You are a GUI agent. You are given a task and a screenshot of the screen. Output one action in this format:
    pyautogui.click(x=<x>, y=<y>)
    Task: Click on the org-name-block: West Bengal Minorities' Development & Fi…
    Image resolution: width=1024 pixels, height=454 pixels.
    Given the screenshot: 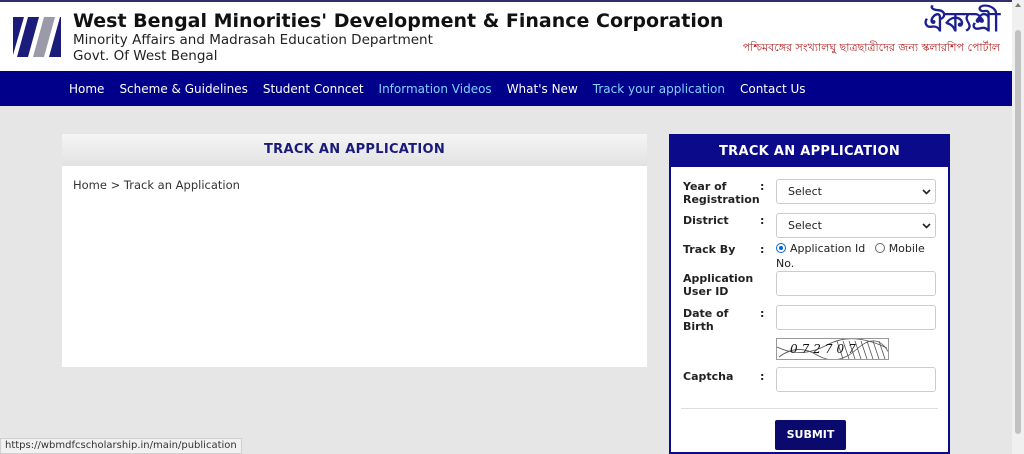 What is the action you would take?
    pyautogui.click(x=398, y=37)
    